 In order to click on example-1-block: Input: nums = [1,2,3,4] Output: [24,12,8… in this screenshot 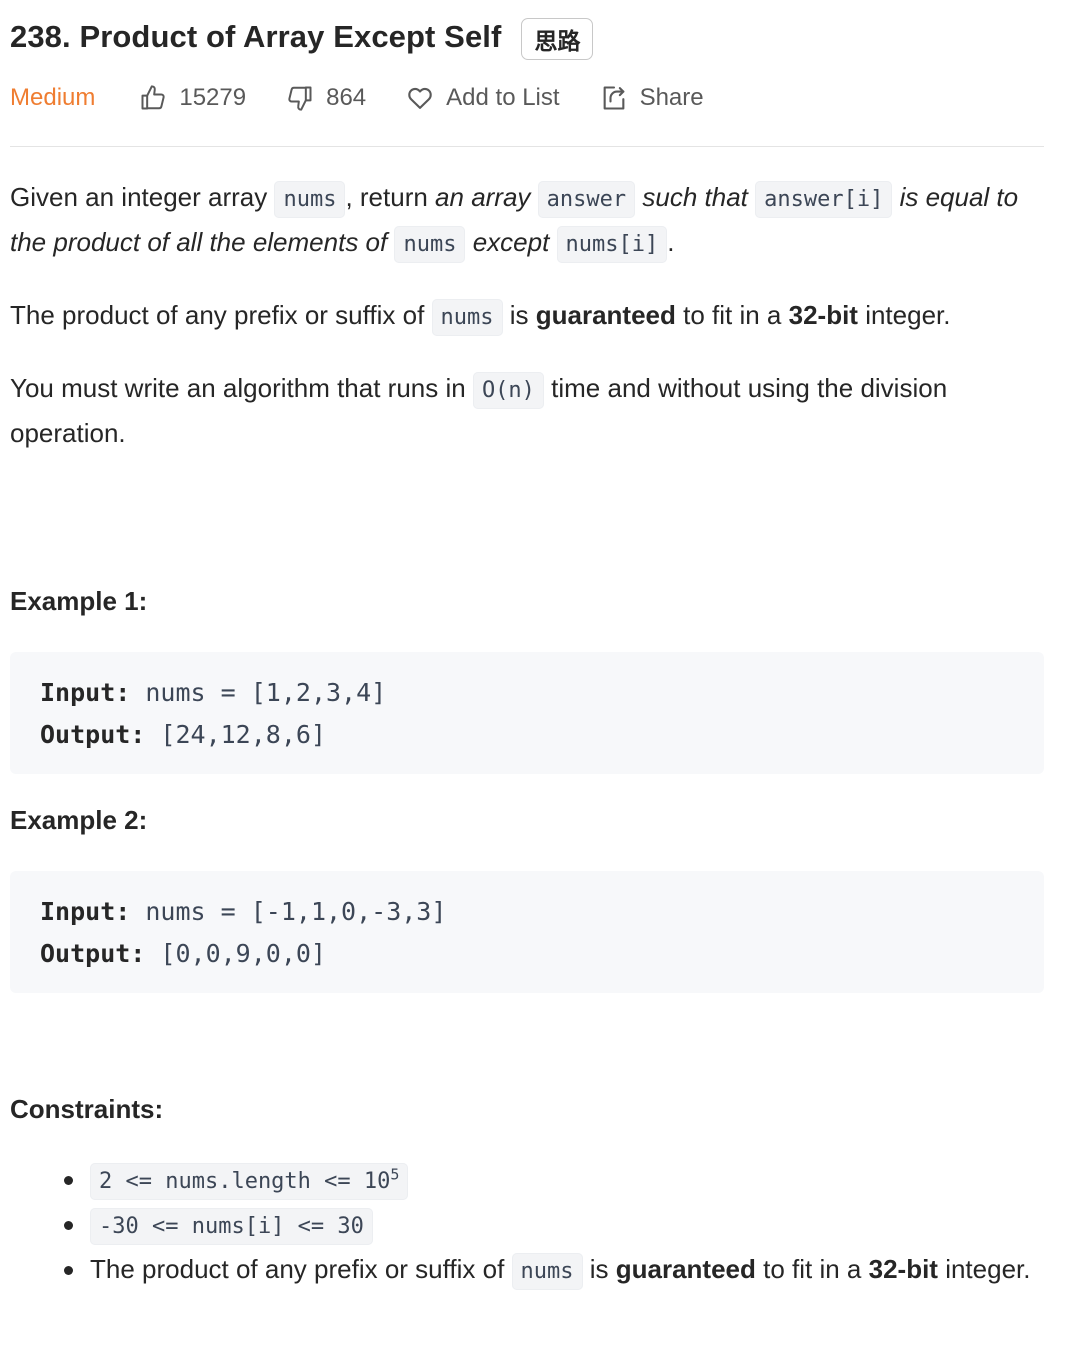, I will do `click(527, 713)`.